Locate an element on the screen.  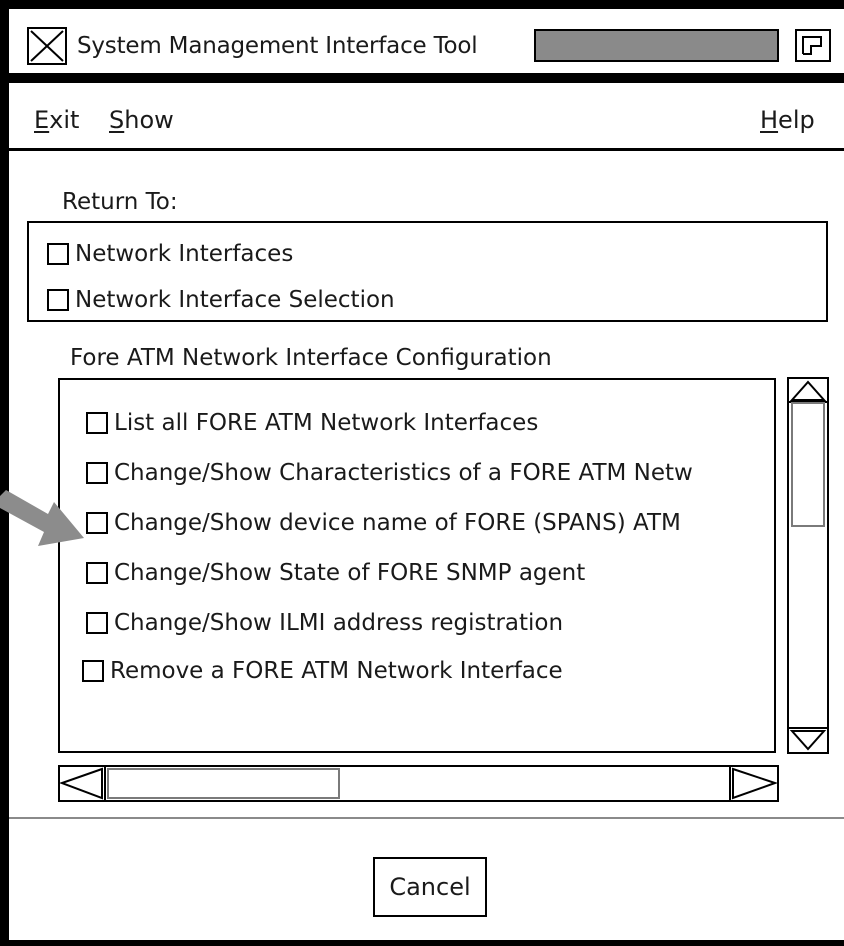
config-item-list-all: List all FORE ATM Network Interfaces is located at coordinates (312, 423).